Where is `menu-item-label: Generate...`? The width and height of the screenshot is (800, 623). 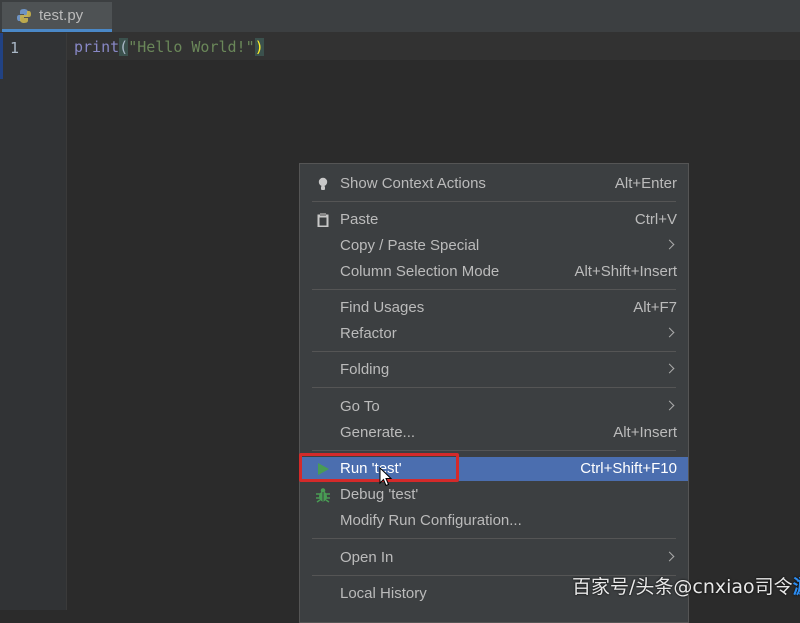
menu-item-label: Generate... is located at coordinates (378, 432).